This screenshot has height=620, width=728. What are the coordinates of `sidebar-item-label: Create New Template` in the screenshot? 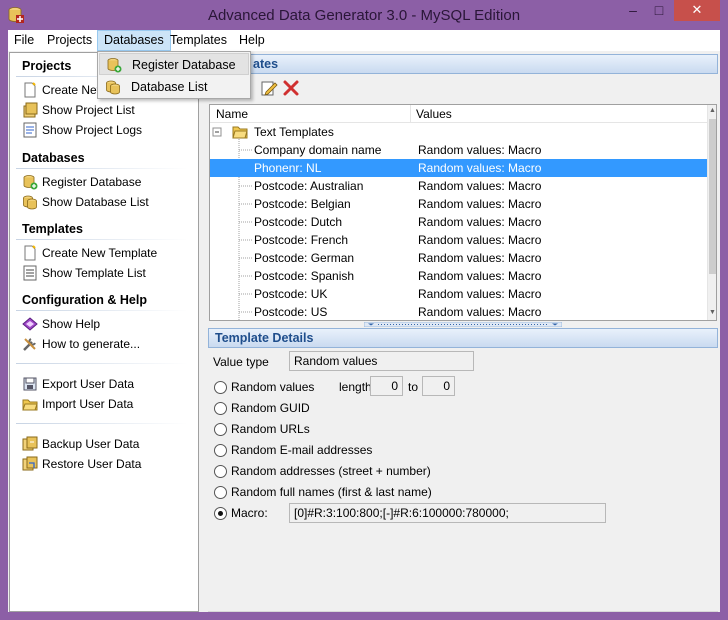 It's located at (100, 253).